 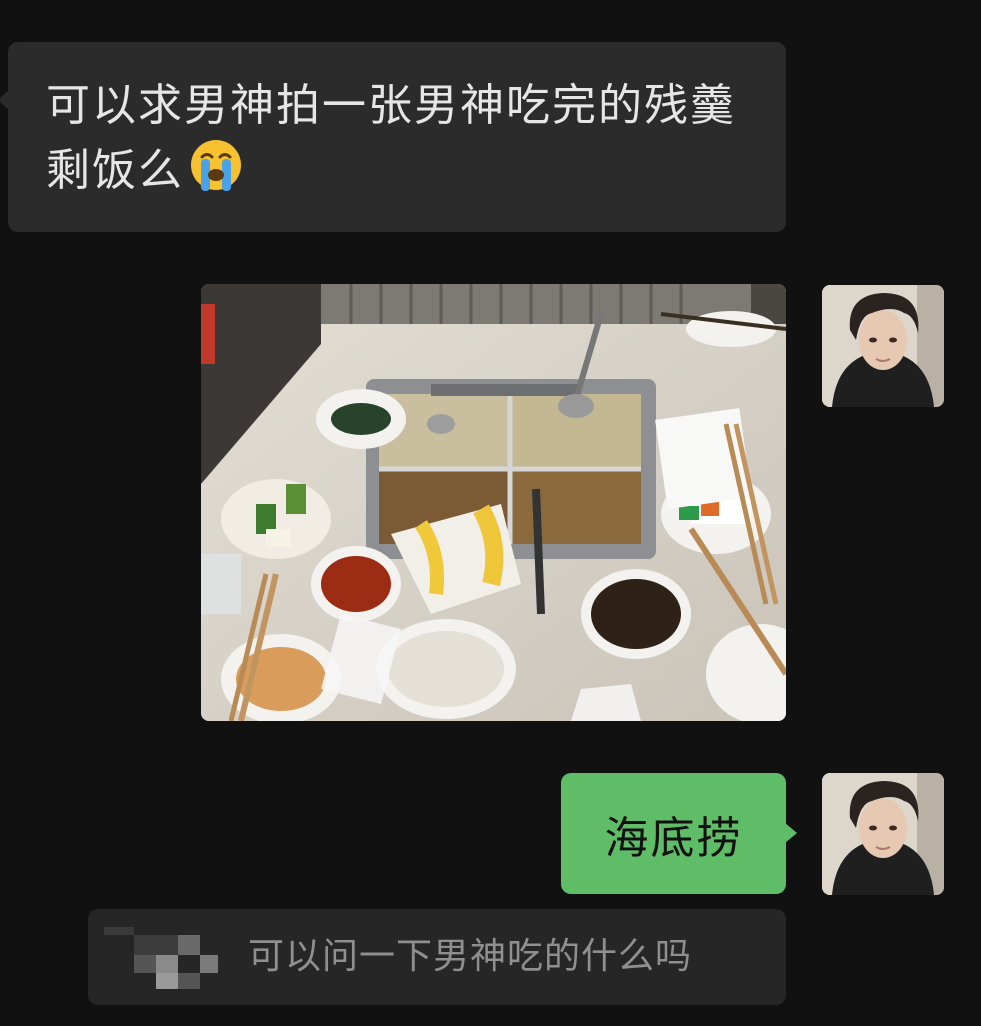 I want to click on outgoing-message-bubble: 海底捞, so click(x=679, y=833).